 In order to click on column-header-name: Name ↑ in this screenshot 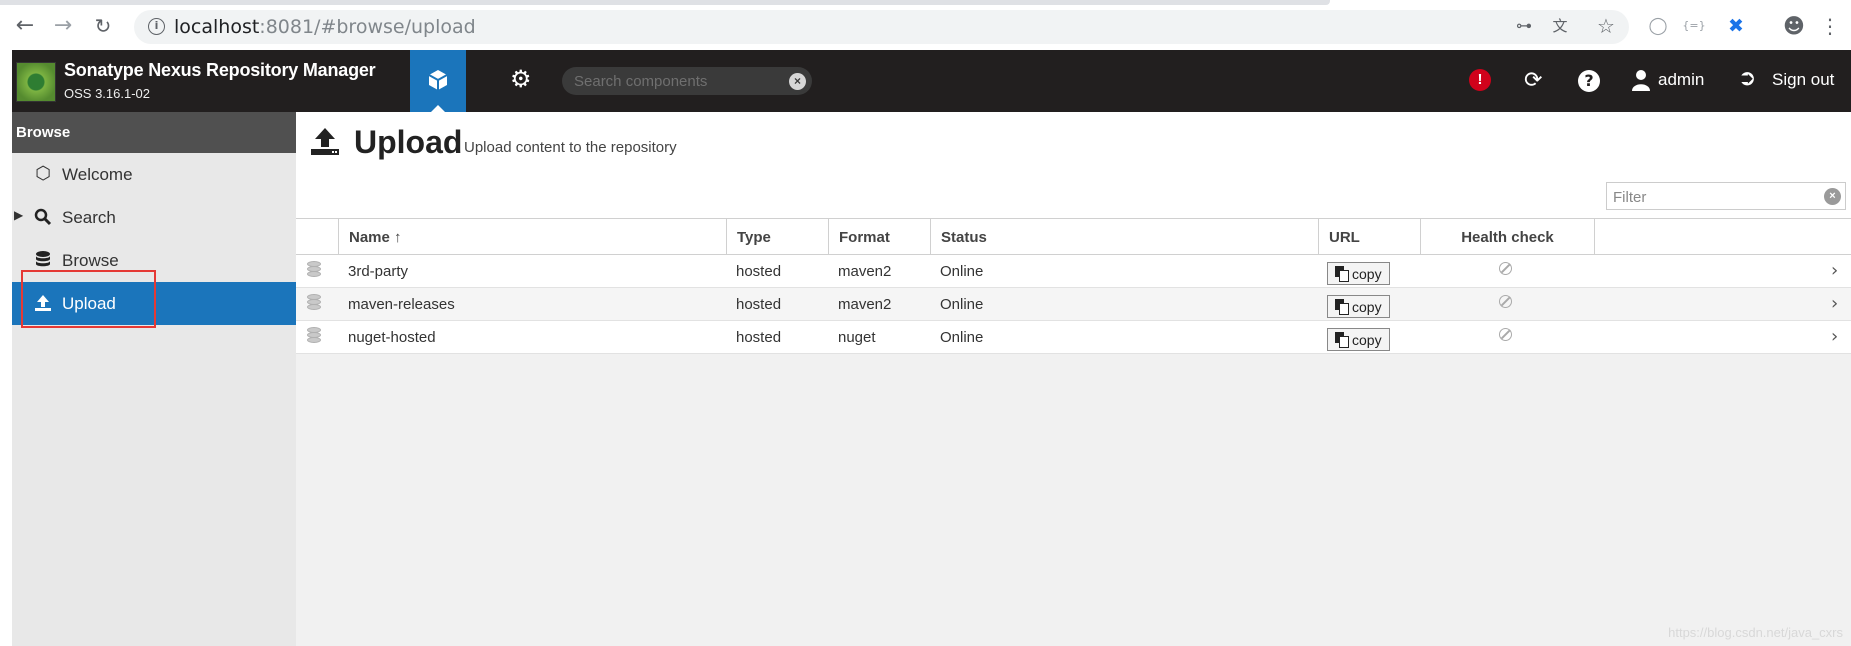, I will do `click(532, 237)`.